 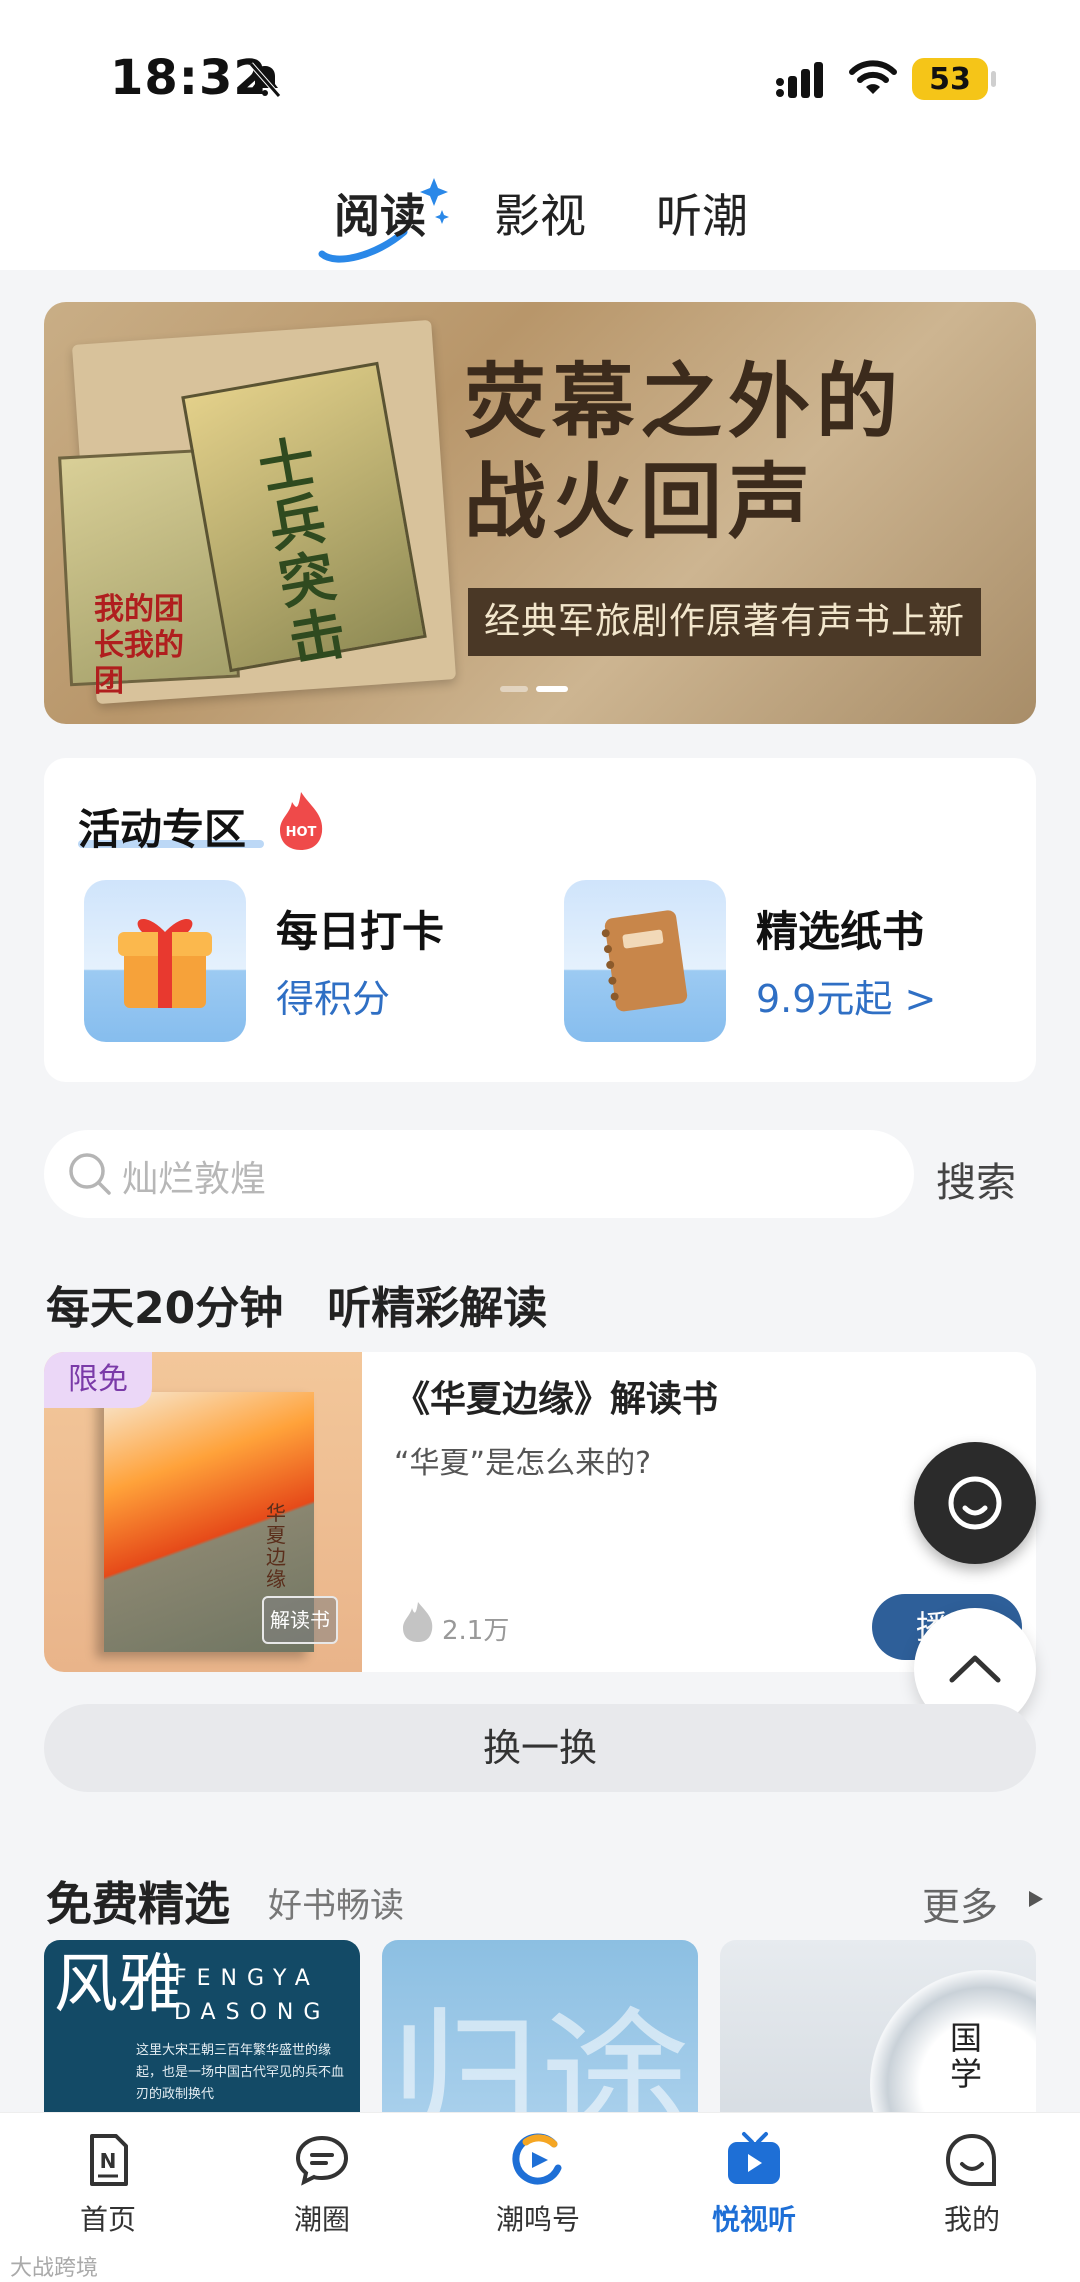 I want to click on tab-video: 影视, so click(x=540, y=213).